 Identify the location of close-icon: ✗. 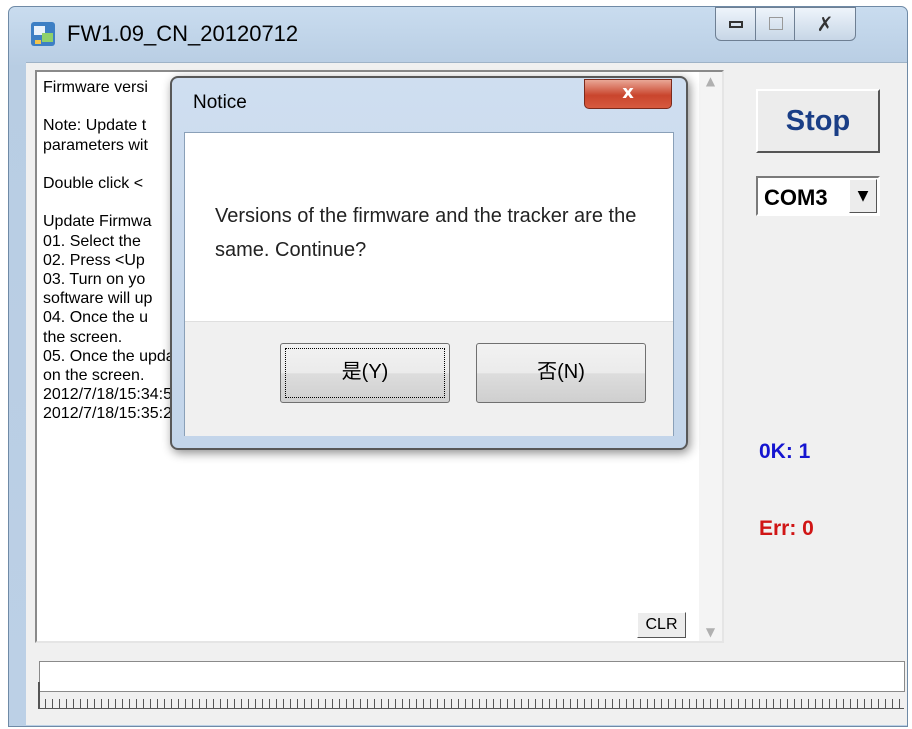
(825, 24).